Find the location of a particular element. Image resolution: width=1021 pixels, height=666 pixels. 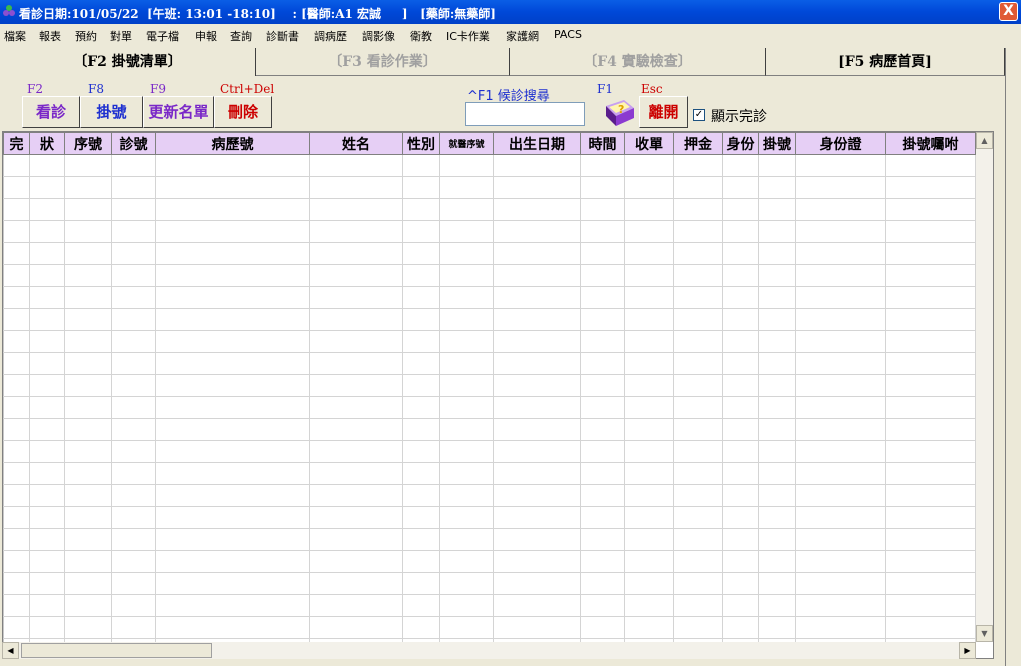

col-header-identity: 身份 is located at coordinates (740, 143).